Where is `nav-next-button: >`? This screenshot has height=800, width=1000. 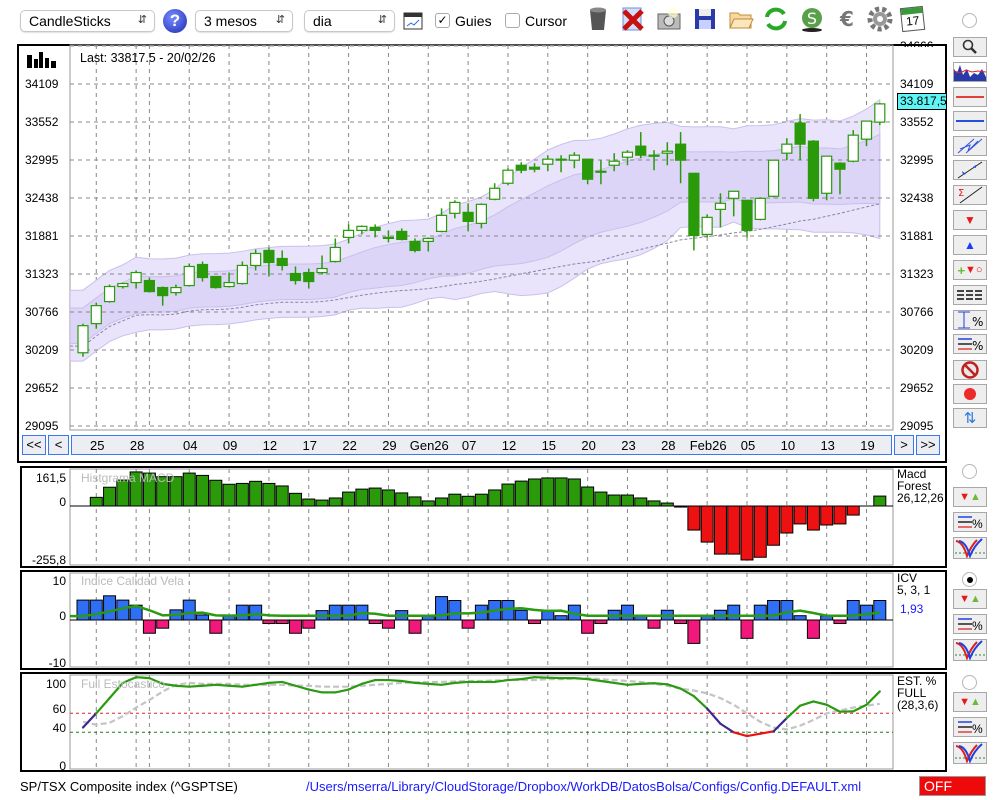
nav-next-button: > is located at coordinates (904, 445).